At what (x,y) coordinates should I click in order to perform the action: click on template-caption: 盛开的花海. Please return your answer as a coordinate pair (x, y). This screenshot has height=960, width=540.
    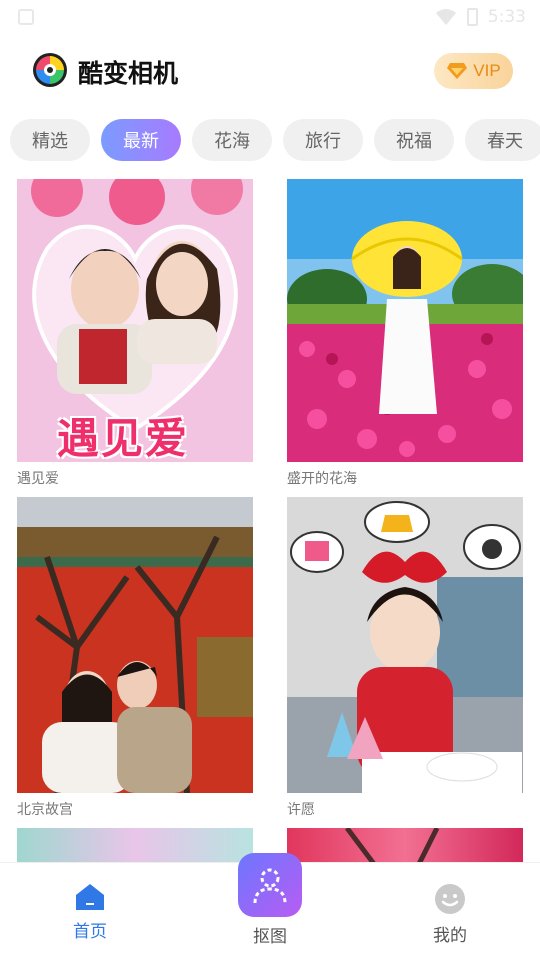
    Looking at the image, I should click on (322, 479).